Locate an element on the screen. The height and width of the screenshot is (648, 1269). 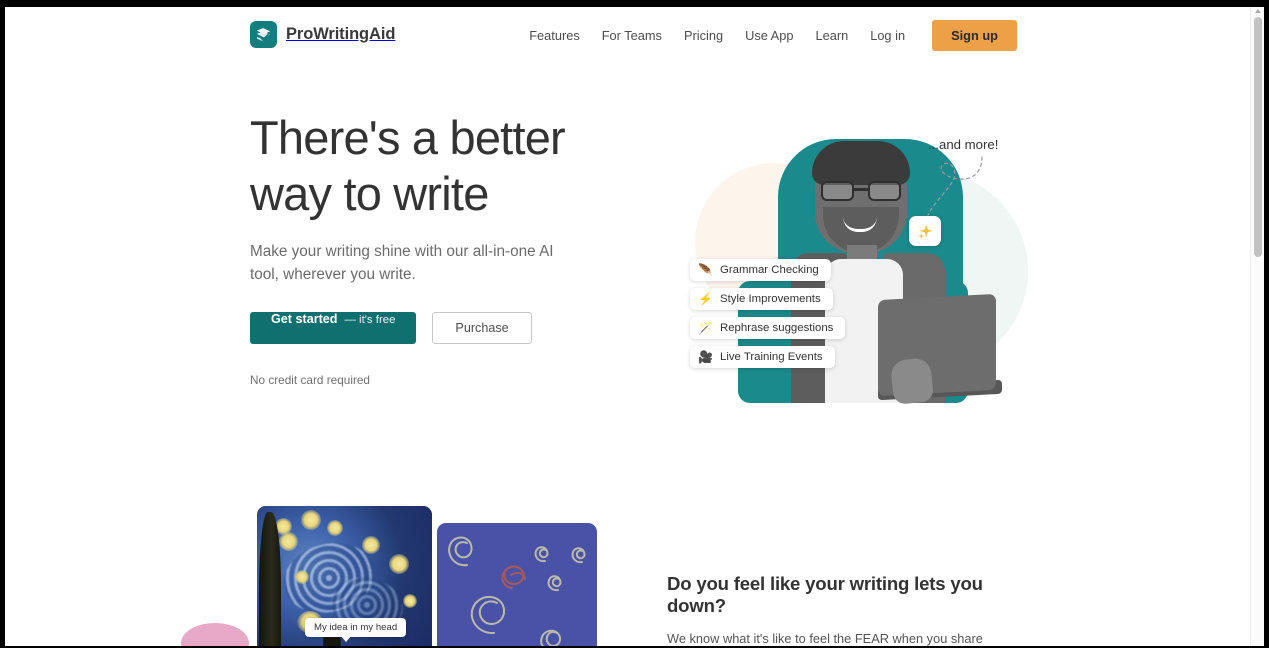
get-started-suffix: — it's free is located at coordinates (370, 320).